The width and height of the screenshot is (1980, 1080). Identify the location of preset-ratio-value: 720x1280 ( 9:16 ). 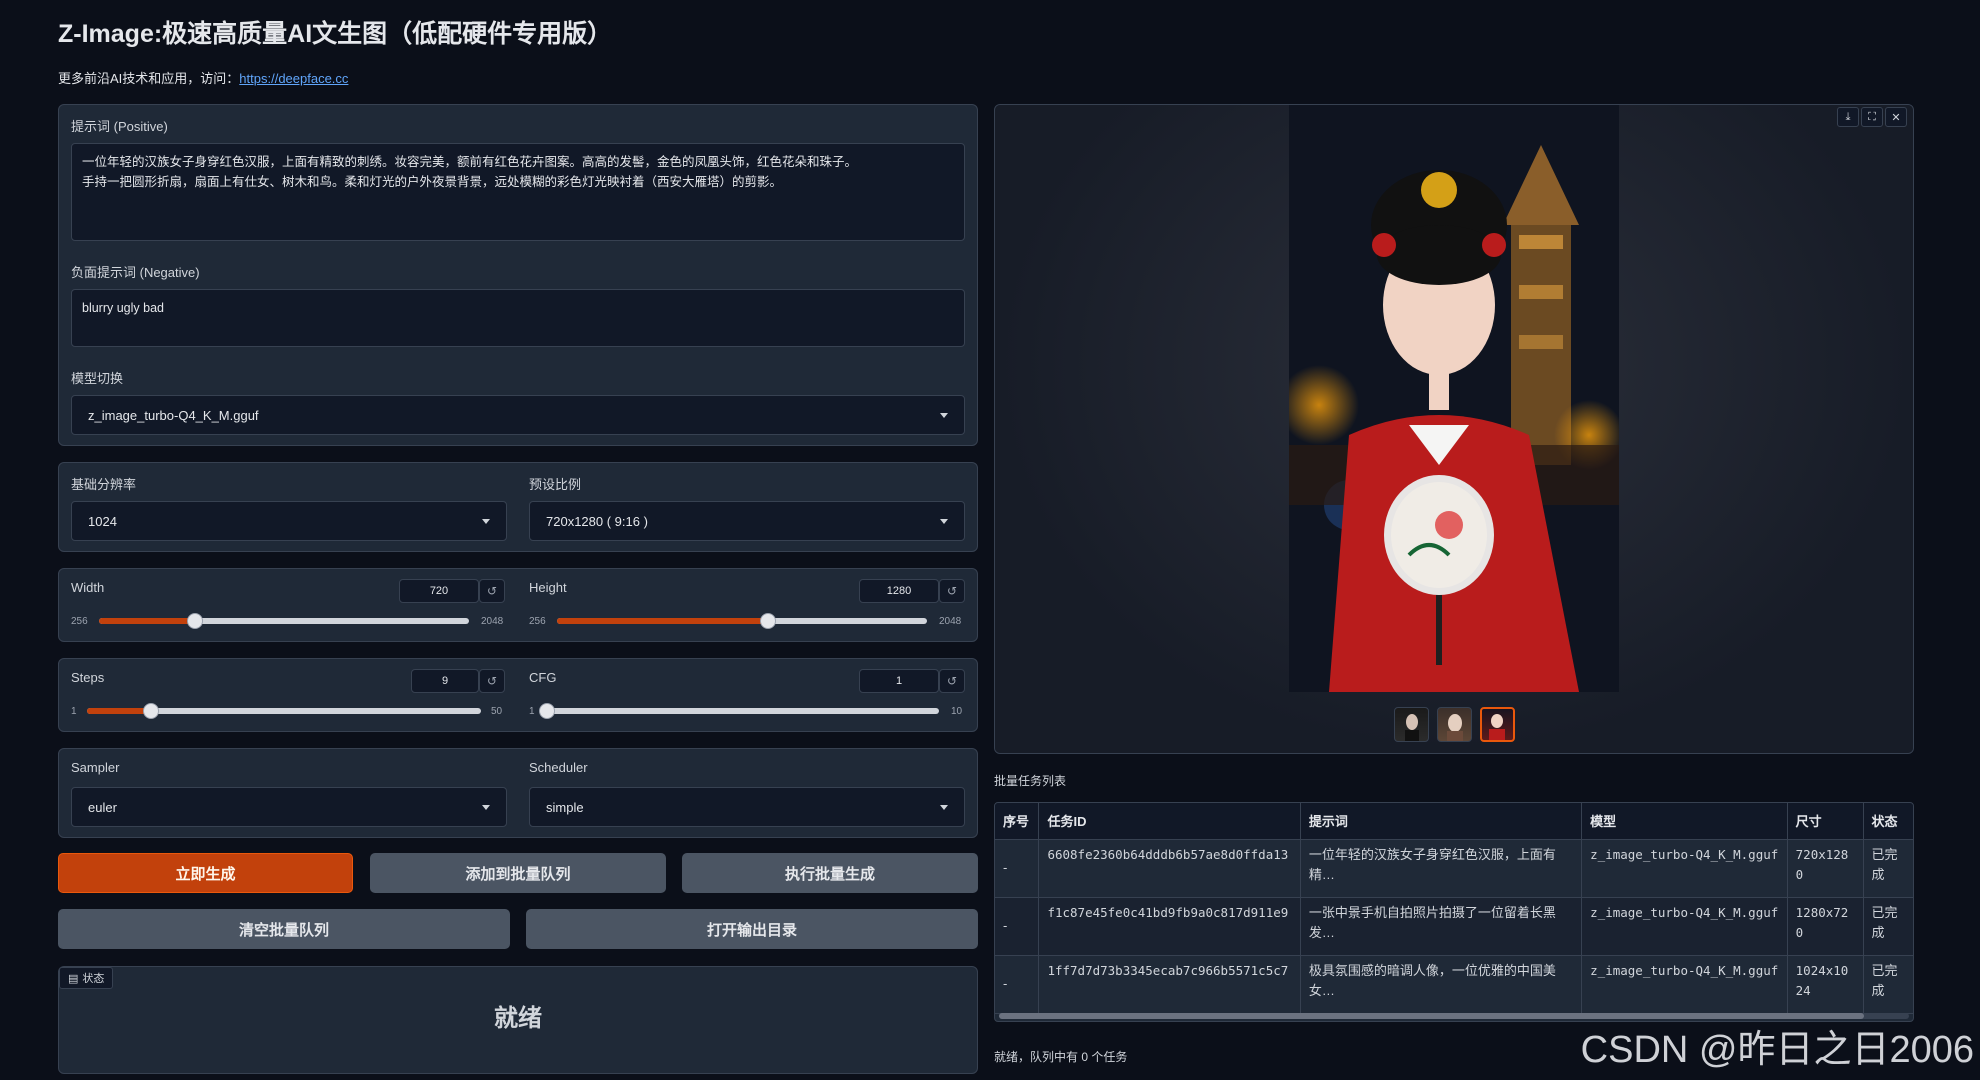
(597, 521).